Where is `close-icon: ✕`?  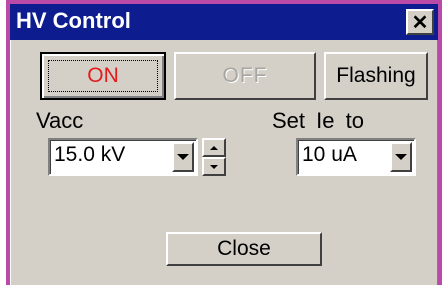
close-icon: ✕ is located at coordinates (420, 22).